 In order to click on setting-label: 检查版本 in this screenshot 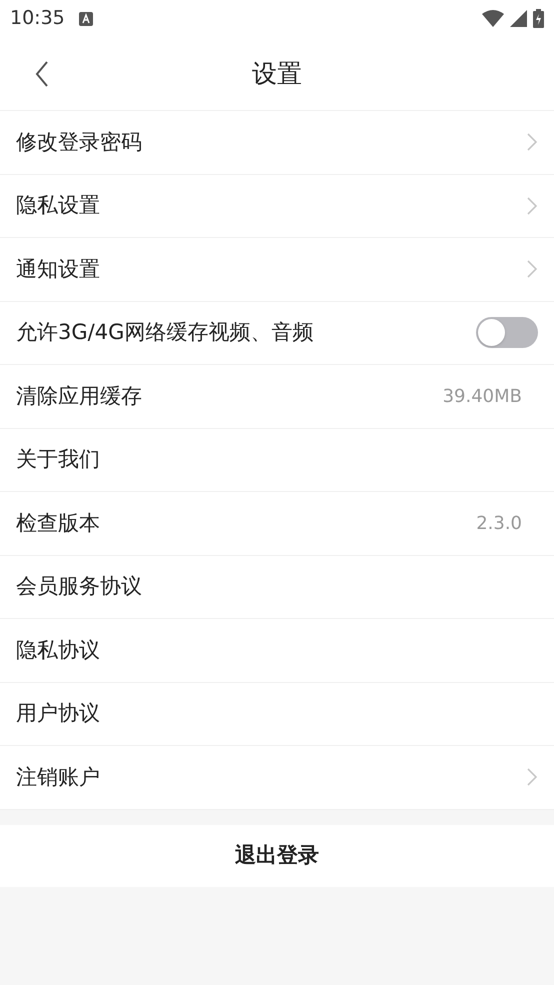, I will do `click(58, 523)`.